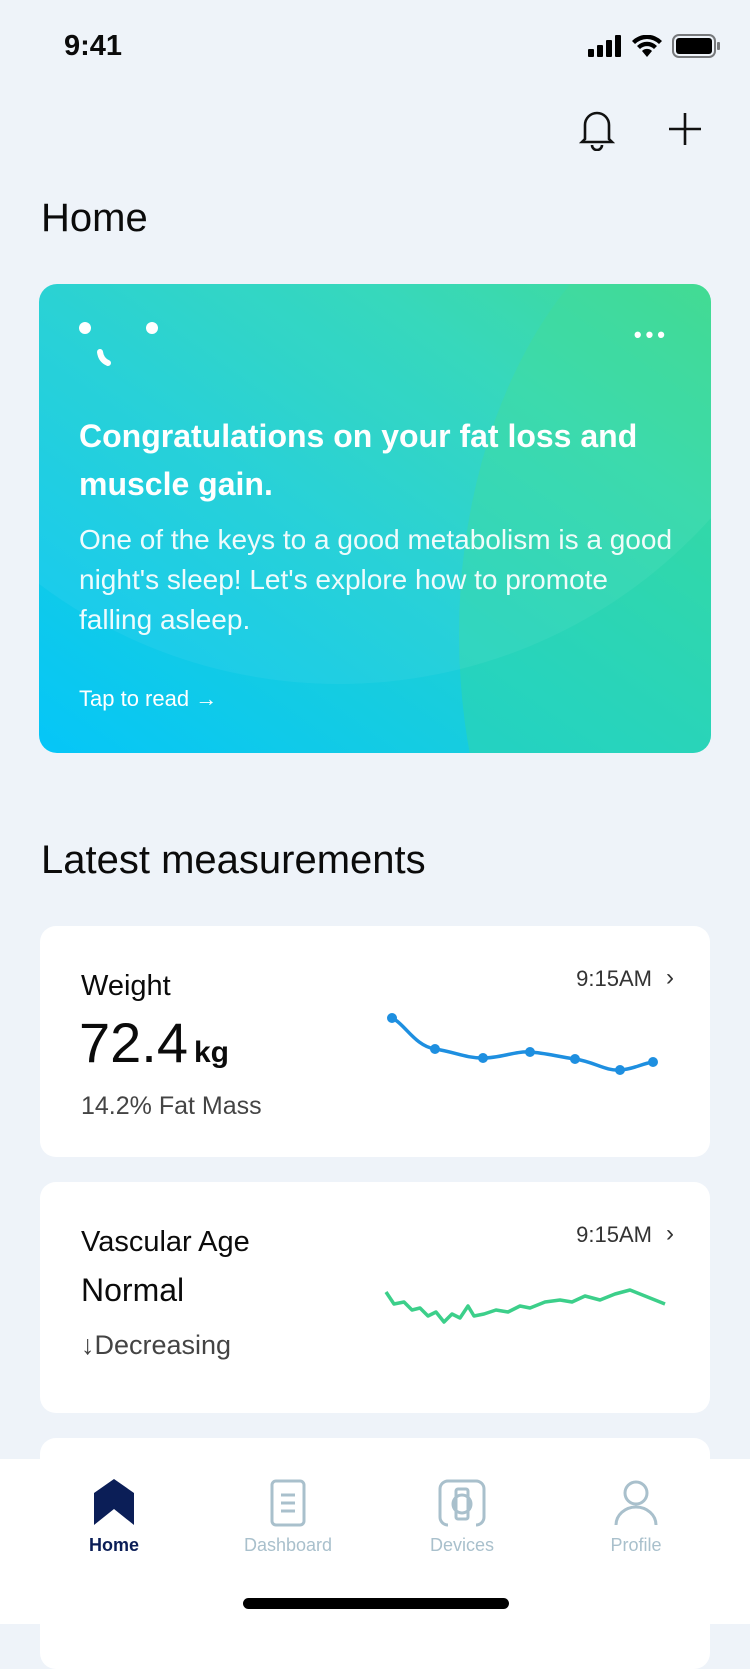 This screenshot has height=1669, width=750. I want to click on tab-dashboard: Dashboard, so click(288, 1517).